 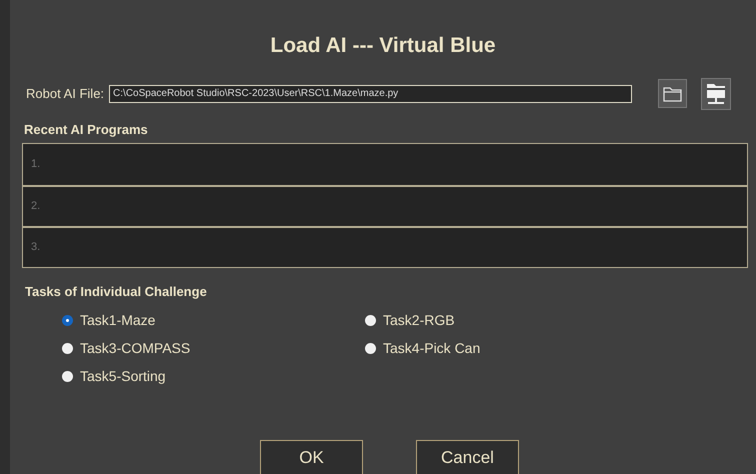 I want to click on folder-icon, so click(x=672, y=94).